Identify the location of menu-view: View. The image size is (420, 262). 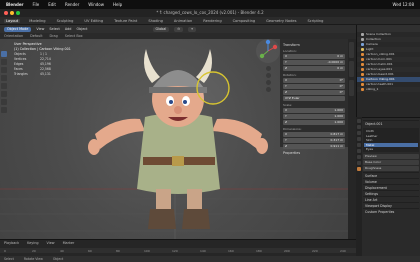
(40, 29).